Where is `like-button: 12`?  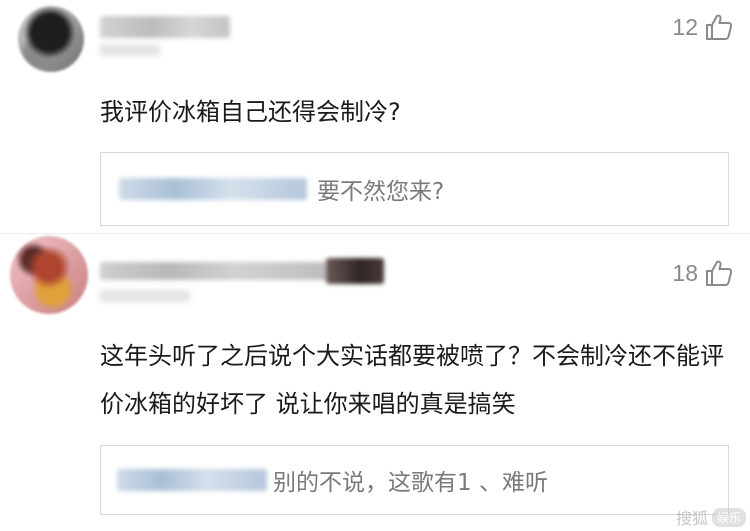 like-button: 12 is located at coordinates (703, 27).